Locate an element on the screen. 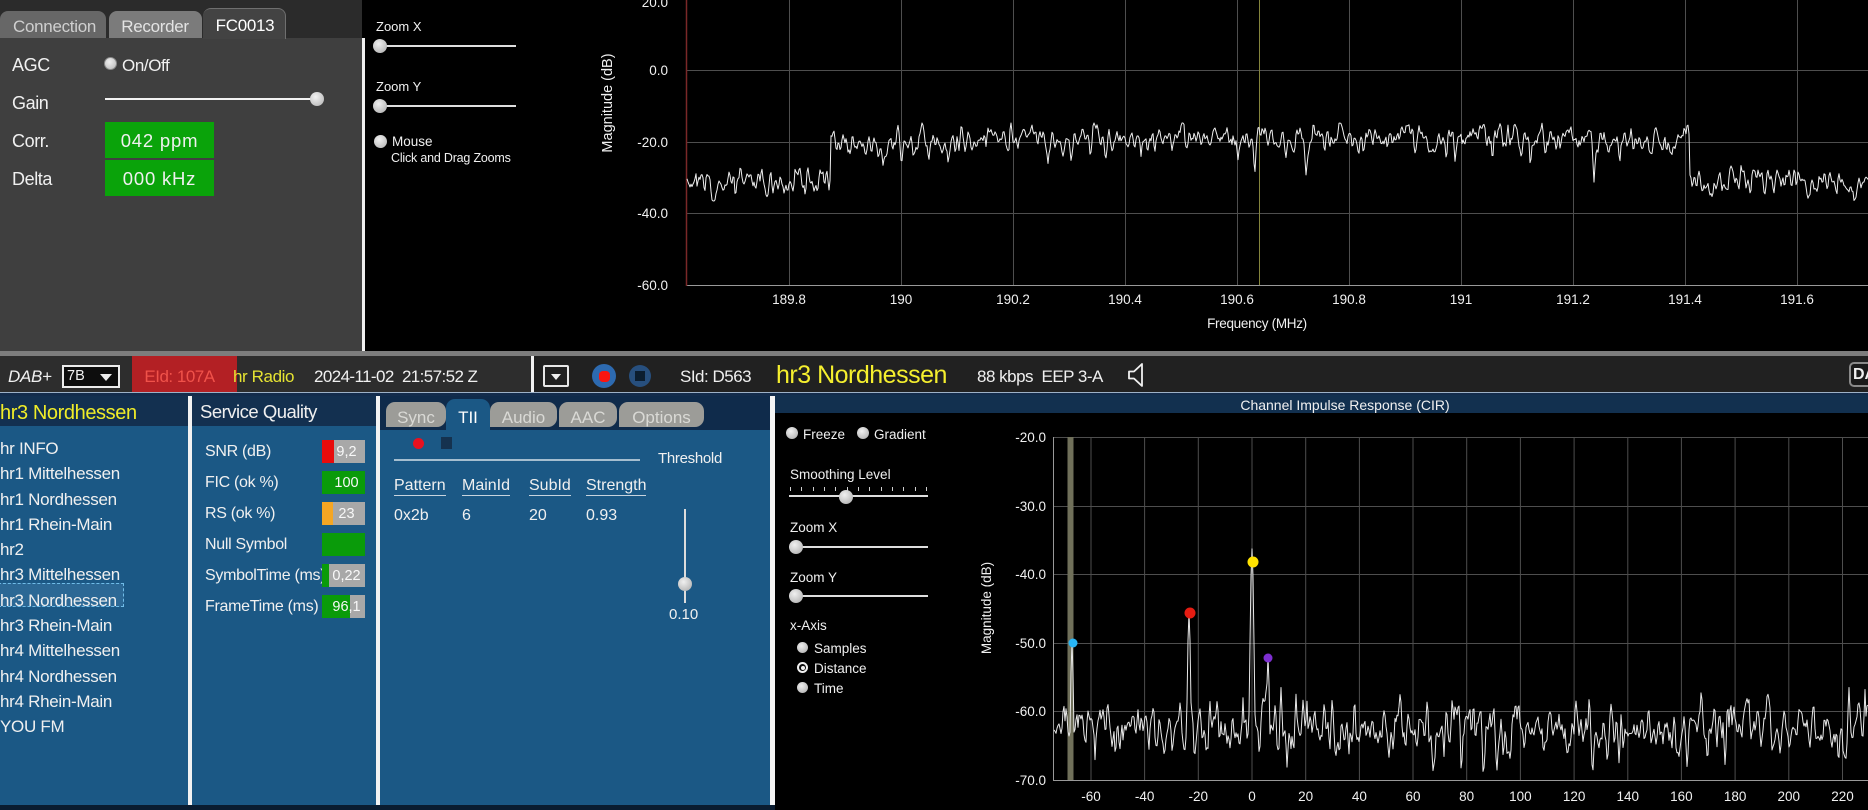 The width and height of the screenshot is (1868, 810). svg-text: -50.0 is located at coordinates (1030, 643).